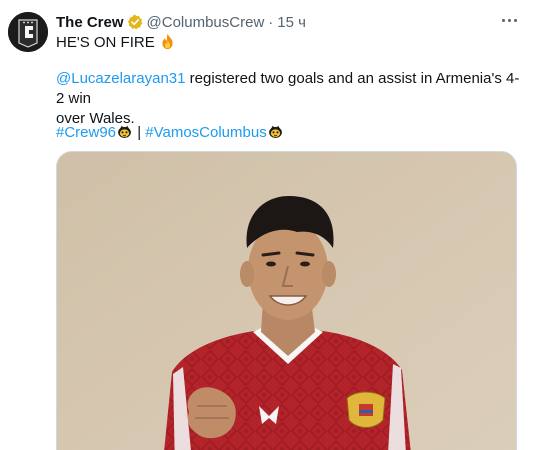  Describe the element at coordinates (135, 22) in the screenshot. I see `verified-badge-icon` at that location.